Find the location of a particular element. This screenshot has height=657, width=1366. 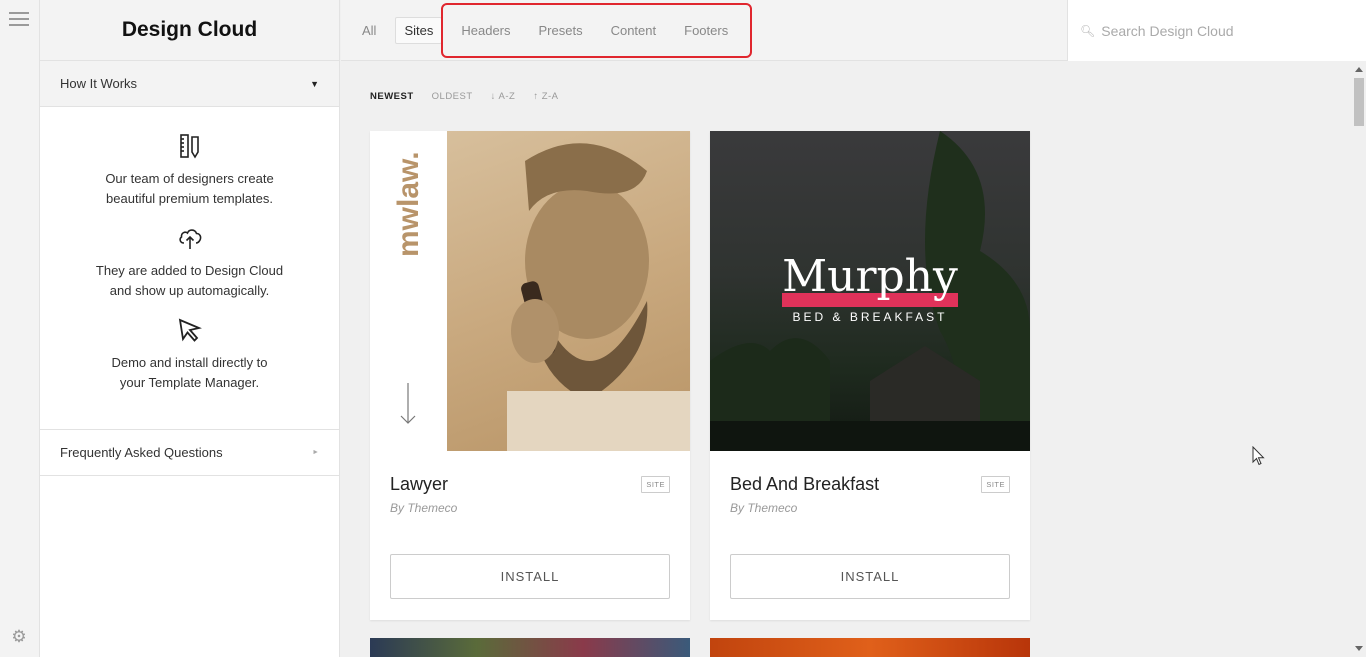

svg-text: mwlaw. is located at coordinates (408, 205).